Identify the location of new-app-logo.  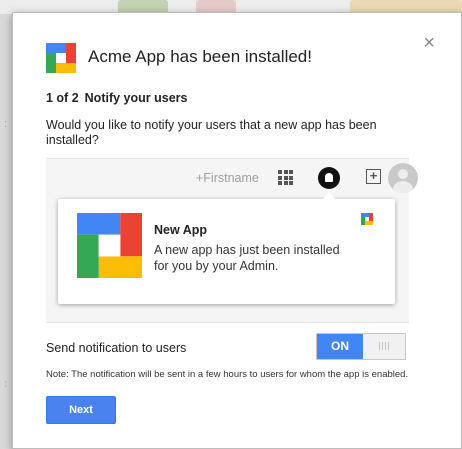
(109, 245).